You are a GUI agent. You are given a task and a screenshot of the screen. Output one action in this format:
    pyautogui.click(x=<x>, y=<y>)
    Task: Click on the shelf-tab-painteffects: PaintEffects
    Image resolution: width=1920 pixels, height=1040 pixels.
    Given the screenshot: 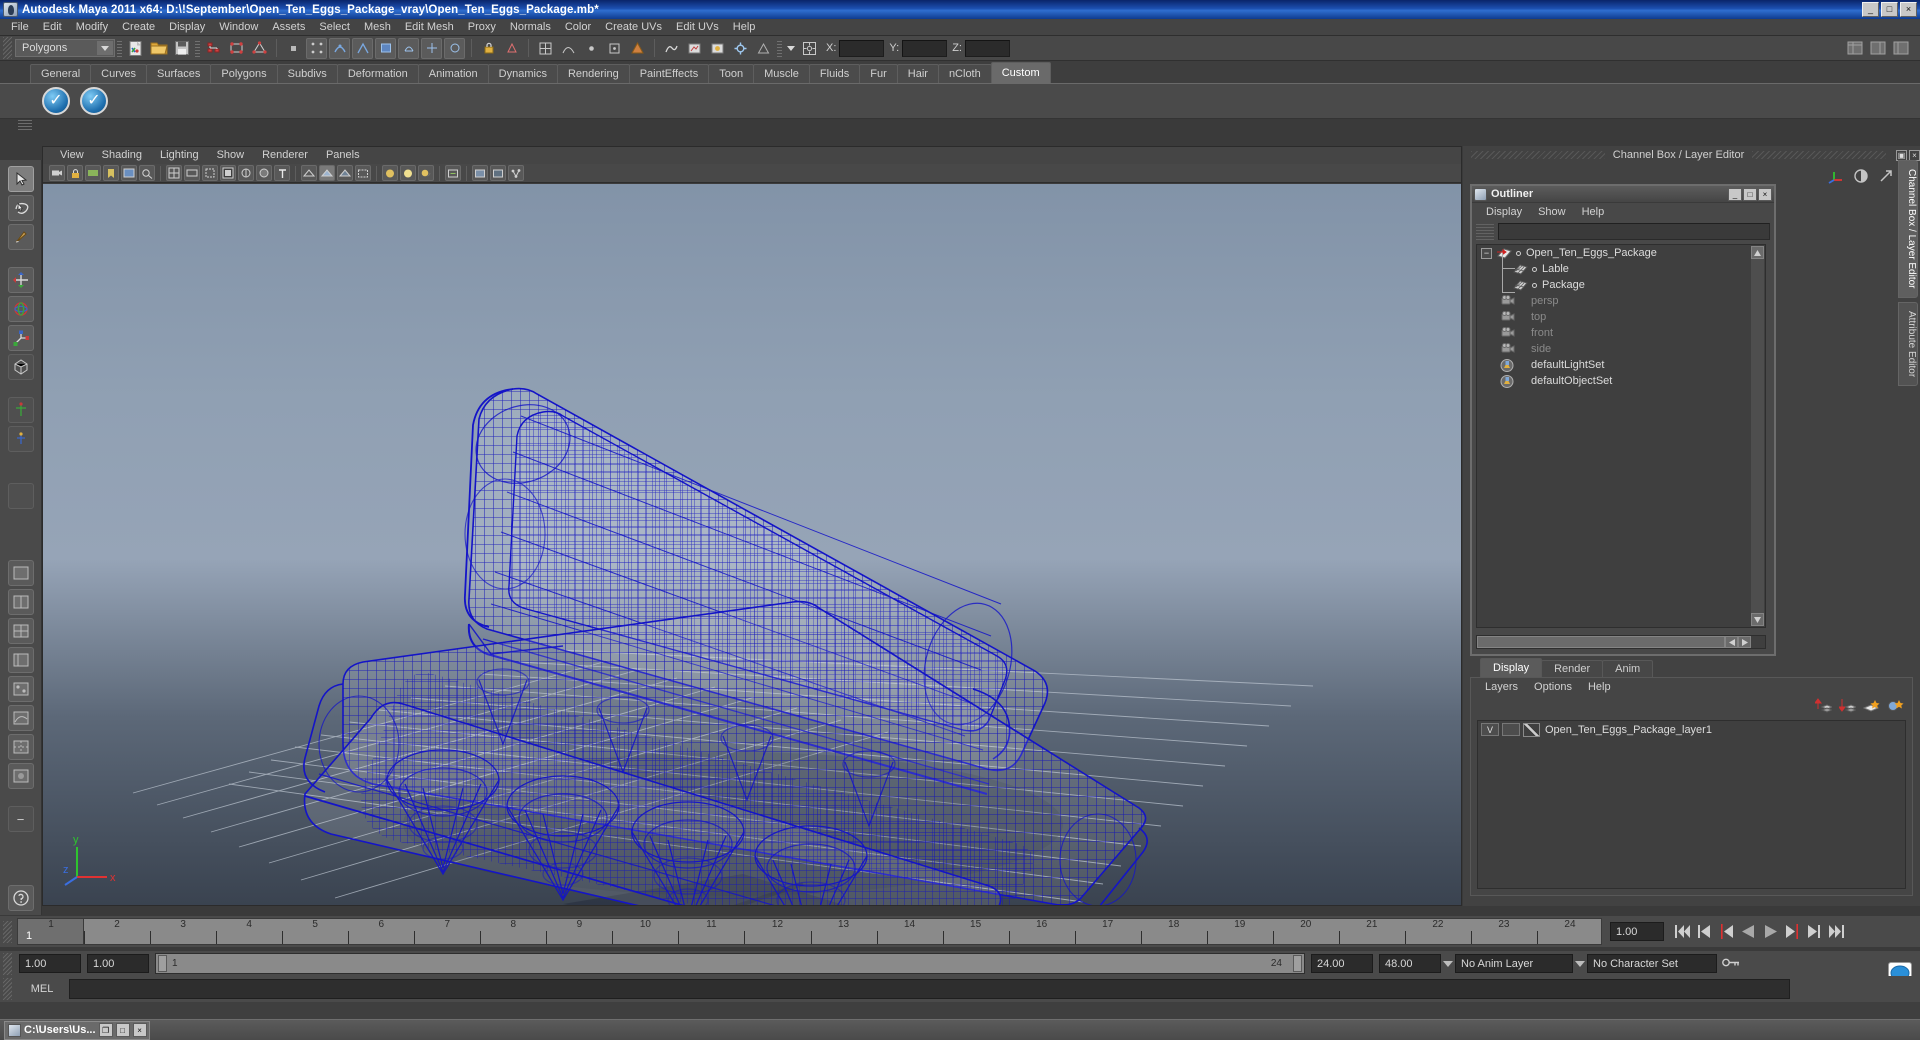 What is the action you would take?
    pyautogui.click(x=669, y=73)
    